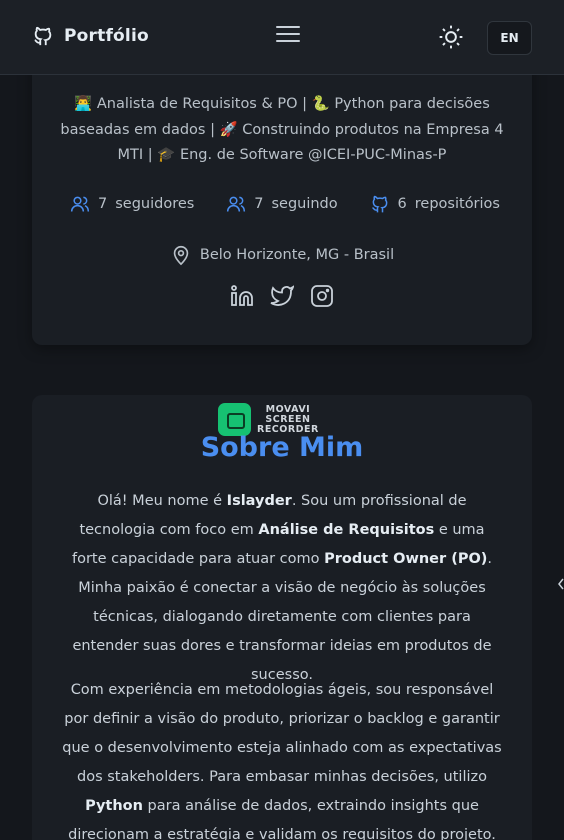 The width and height of the screenshot is (564, 840). What do you see at coordinates (282, 447) in the screenshot?
I see `about-title: Sobre Mim` at bounding box center [282, 447].